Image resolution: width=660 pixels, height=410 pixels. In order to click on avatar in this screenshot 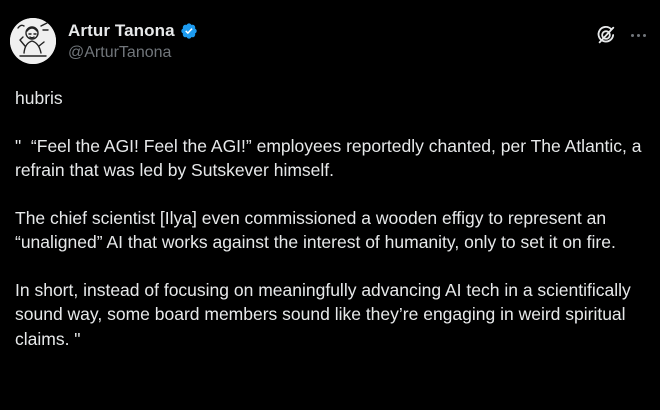, I will do `click(33, 41)`.